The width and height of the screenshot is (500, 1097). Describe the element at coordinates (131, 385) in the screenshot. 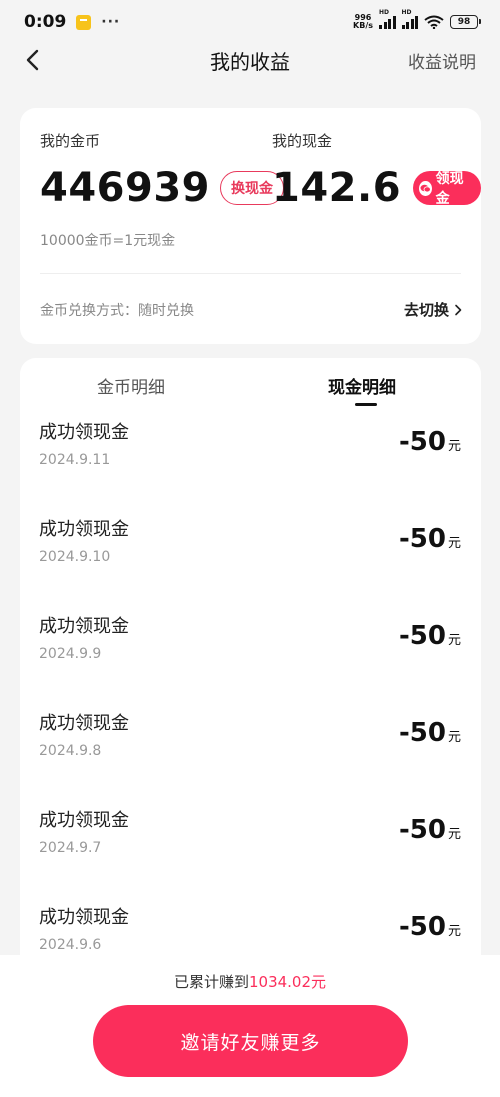

I see `tab-coin-detail: 金币明细` at that location.